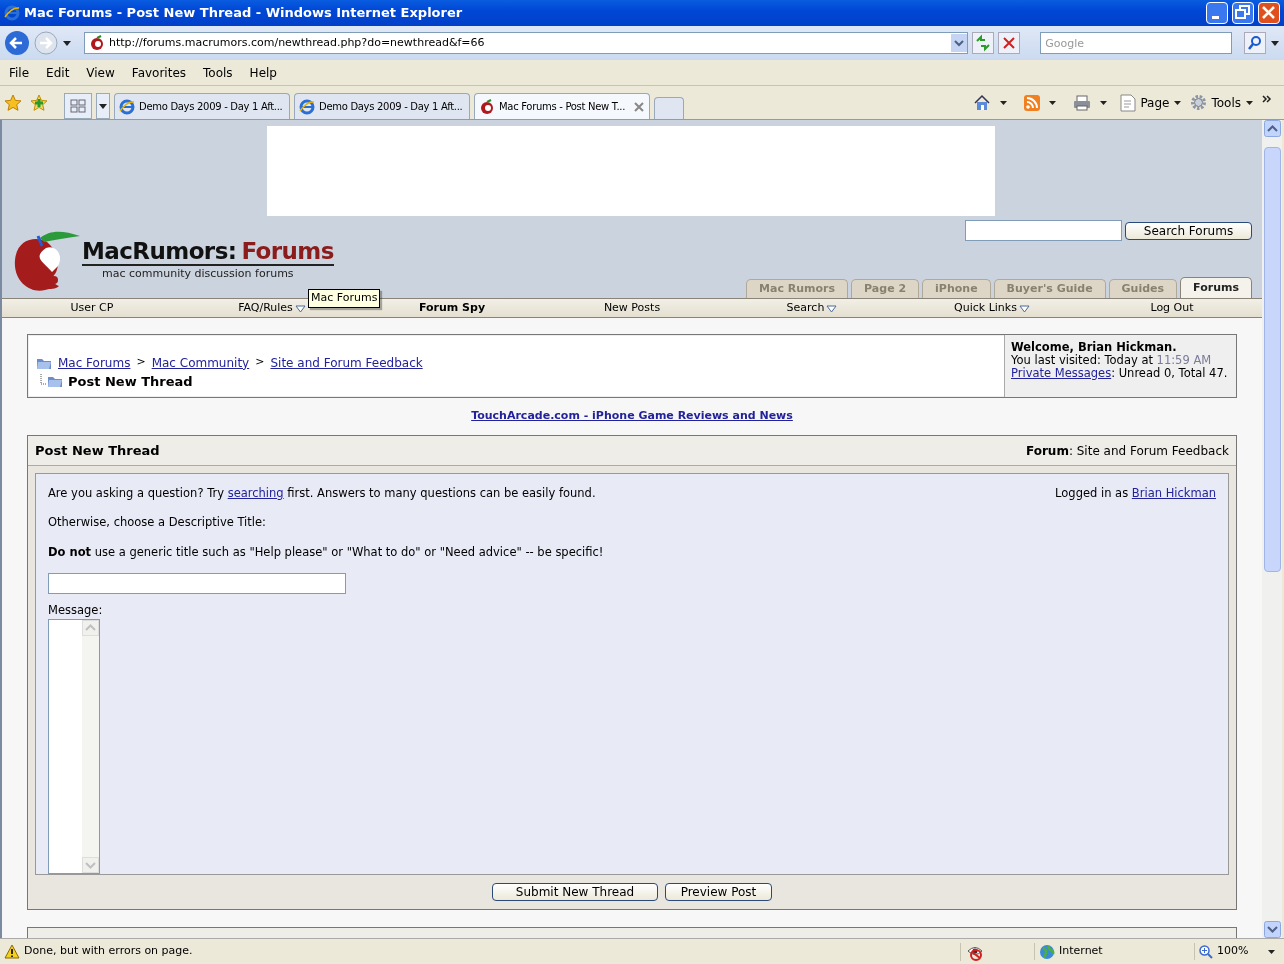  I want to click on menu-item: View, so click(100, 72).